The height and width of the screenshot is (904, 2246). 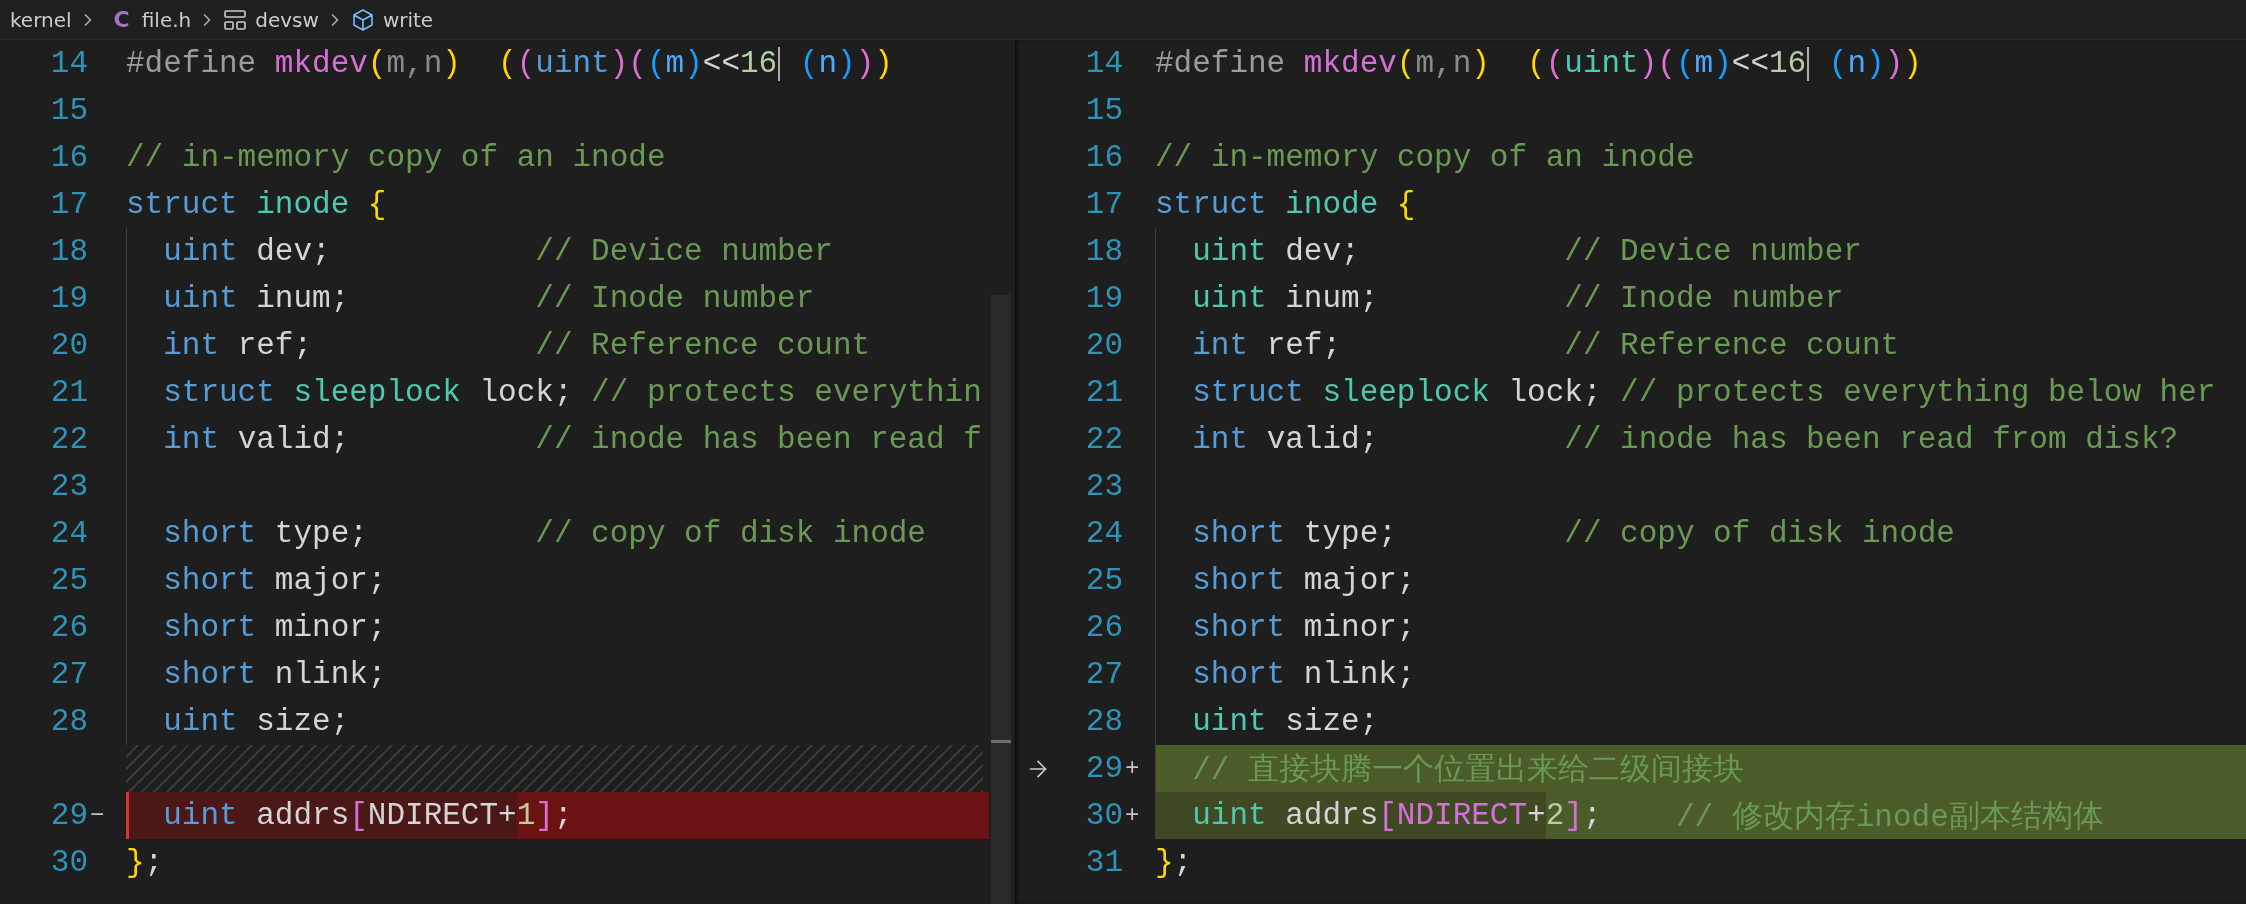 I want to click on code-line: struct sleeplock lock; // protects everything below her, so click(x=1700, y=392).